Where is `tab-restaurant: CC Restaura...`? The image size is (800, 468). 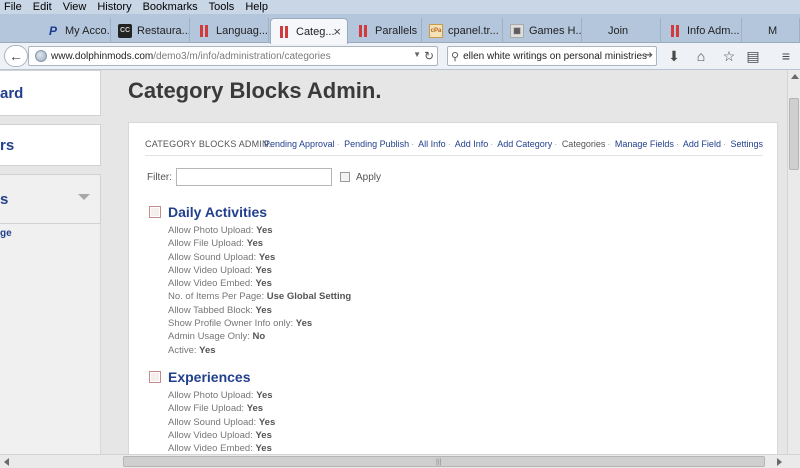
tab-restaurant: CC Restaura... is located at coordinates (151, 30).